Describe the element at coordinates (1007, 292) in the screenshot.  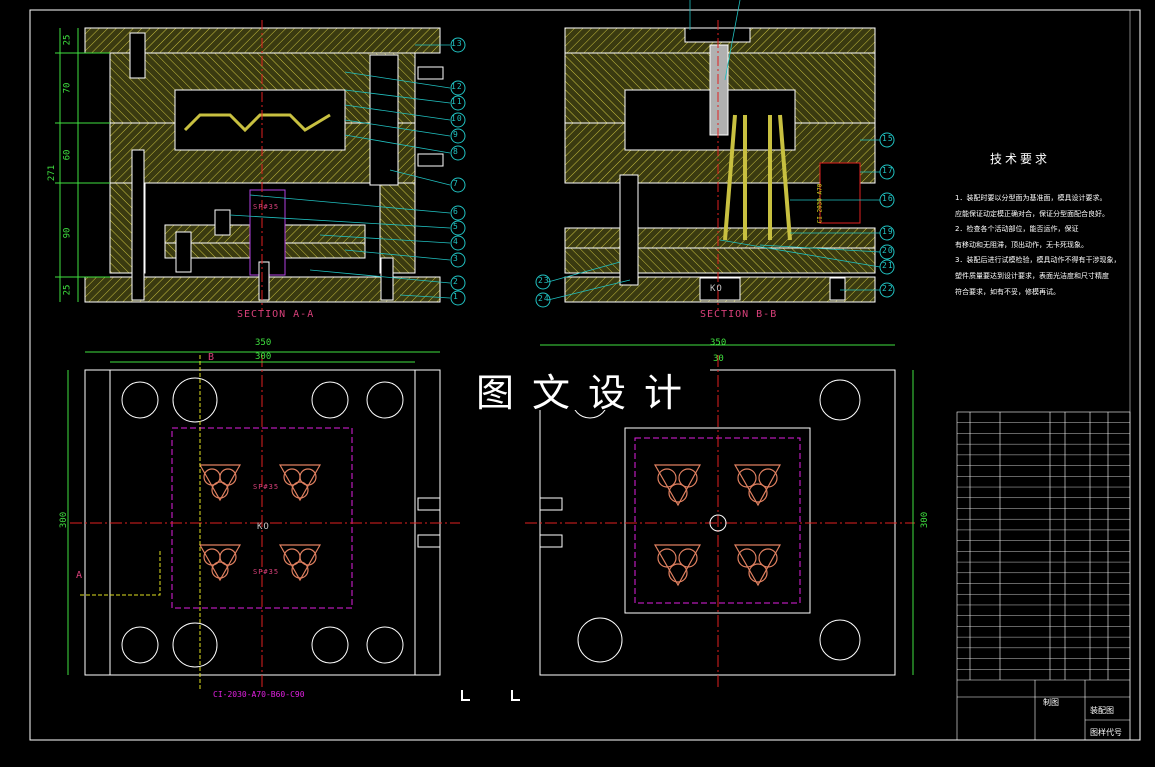
I see `tech-line: 符合要求，如有不妥，修模再试。` at that location.